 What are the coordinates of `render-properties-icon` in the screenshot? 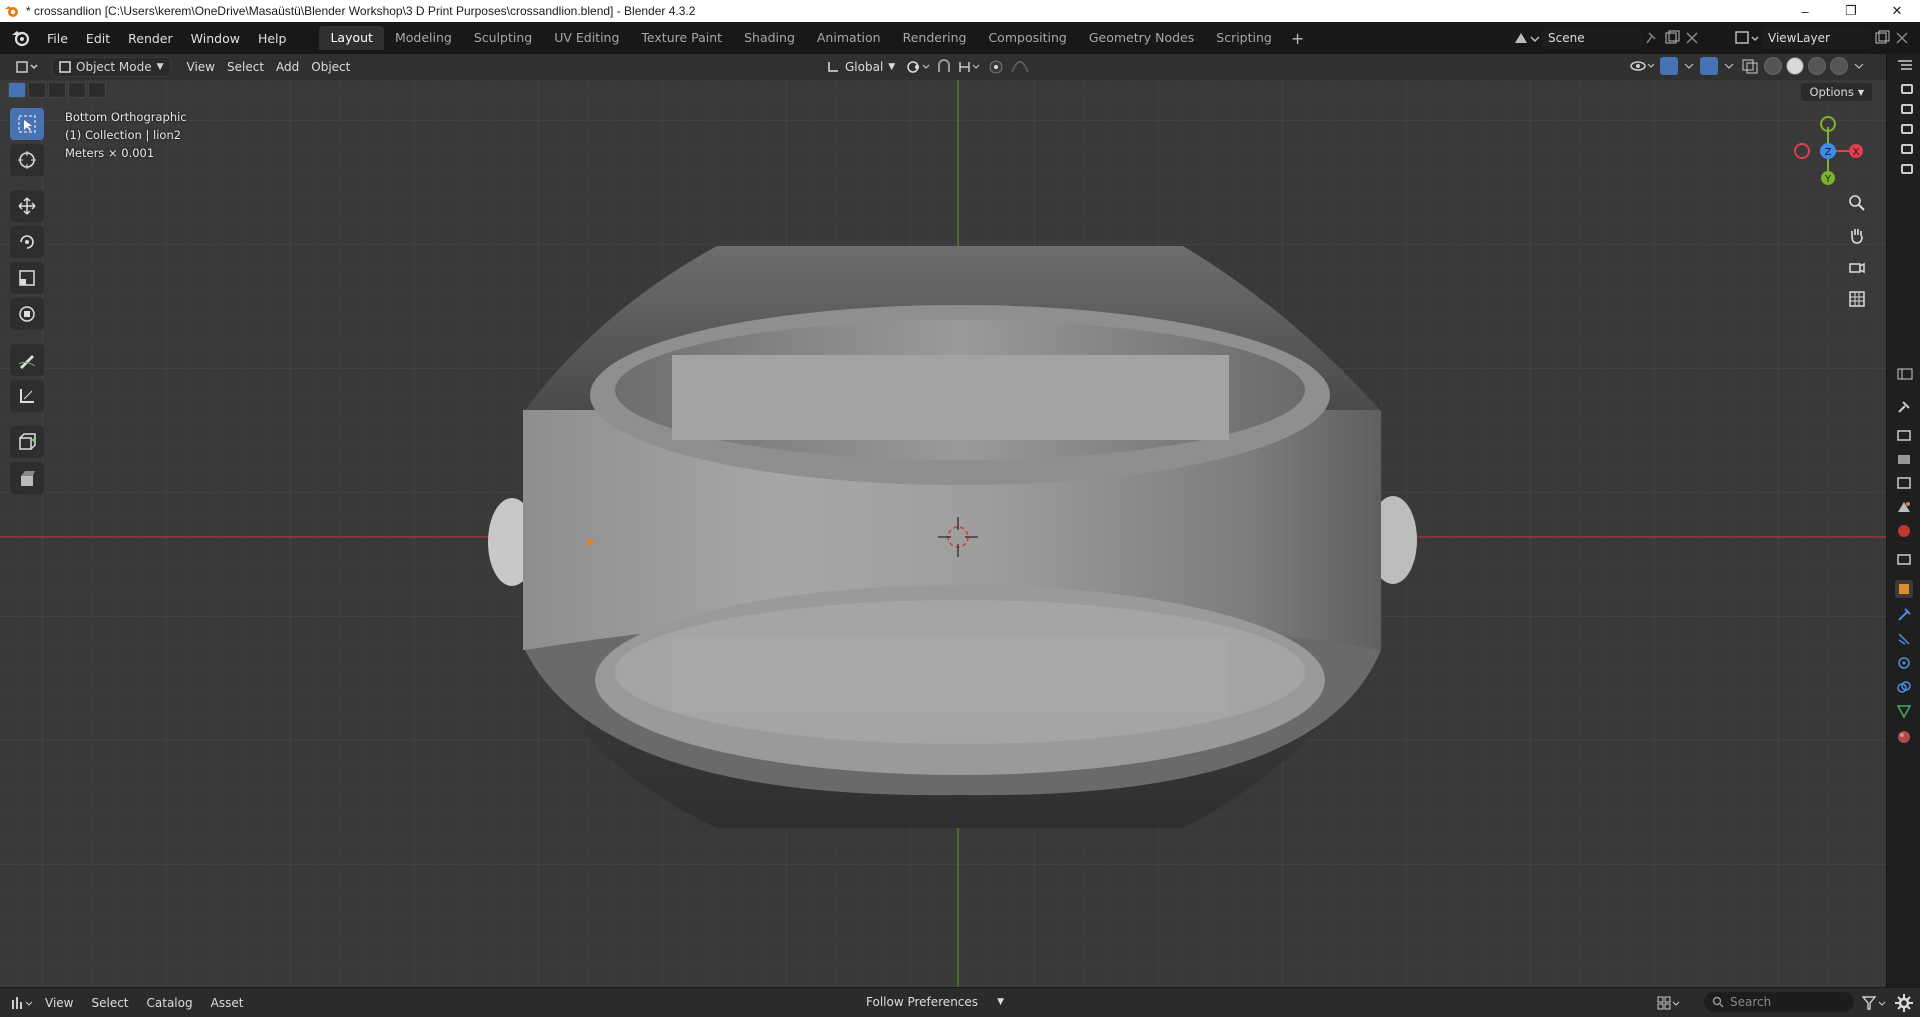 It's located at (1904, 435).